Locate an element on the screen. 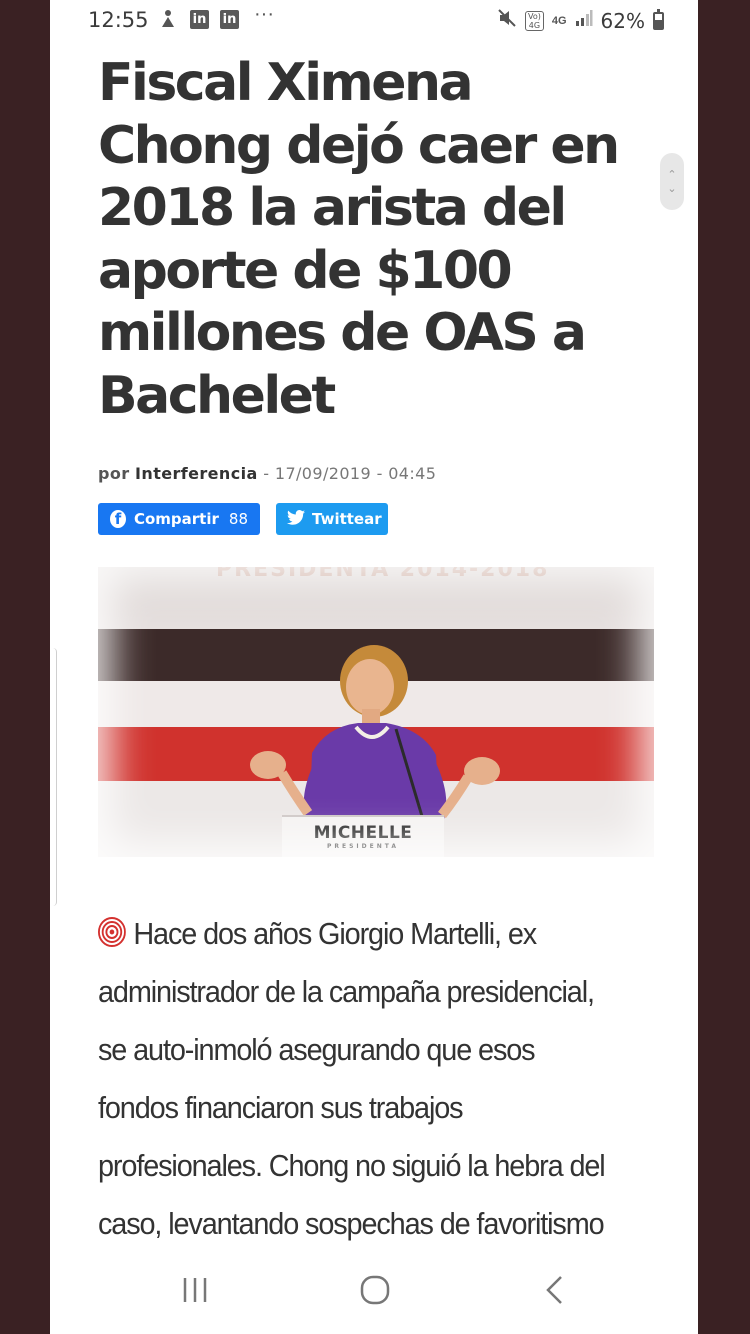  scroll-handle: ⌃ ⌄ is located at coordinates (672, 181).